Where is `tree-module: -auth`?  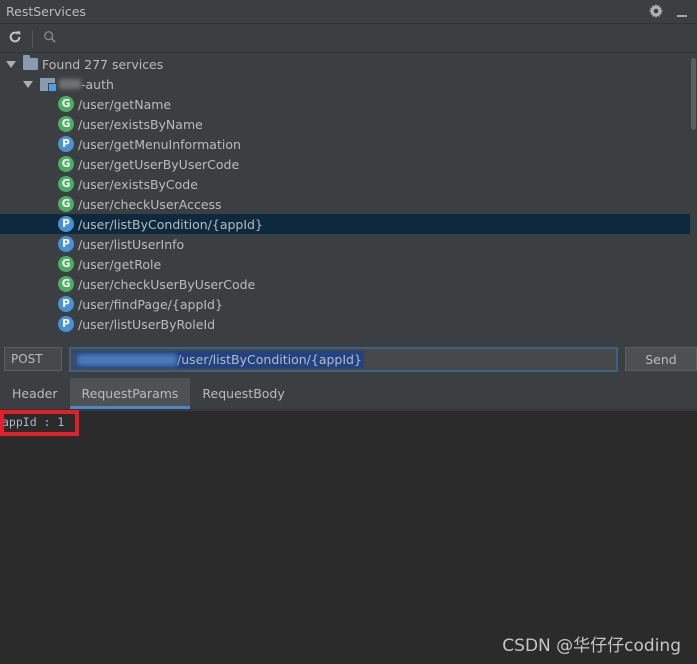
tree-module: -auth is located at coordinates (345, 84).